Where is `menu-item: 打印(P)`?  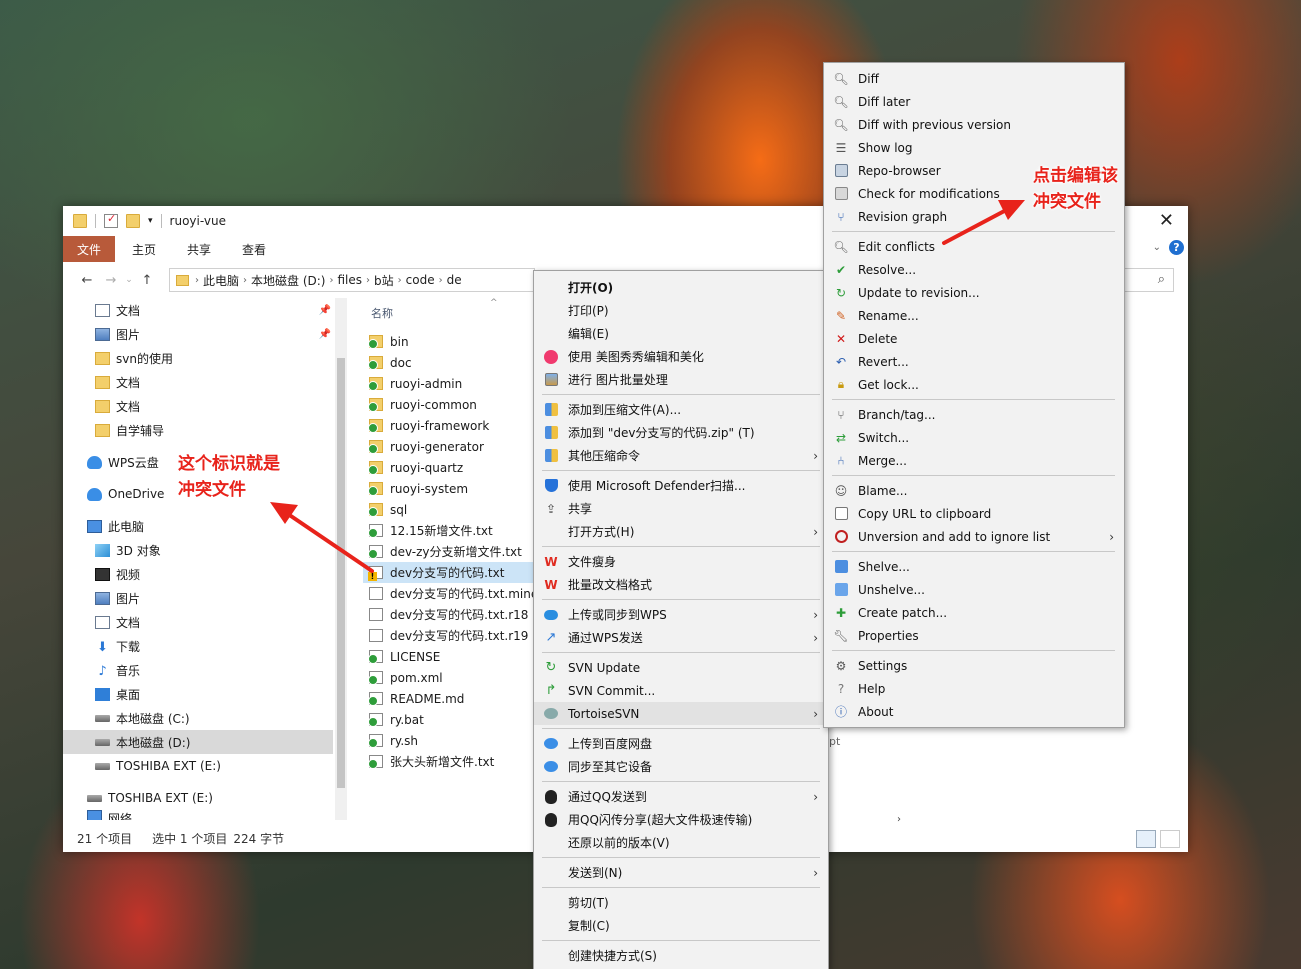 menu-item: 打印(P) is located at coordinates (681, 310).